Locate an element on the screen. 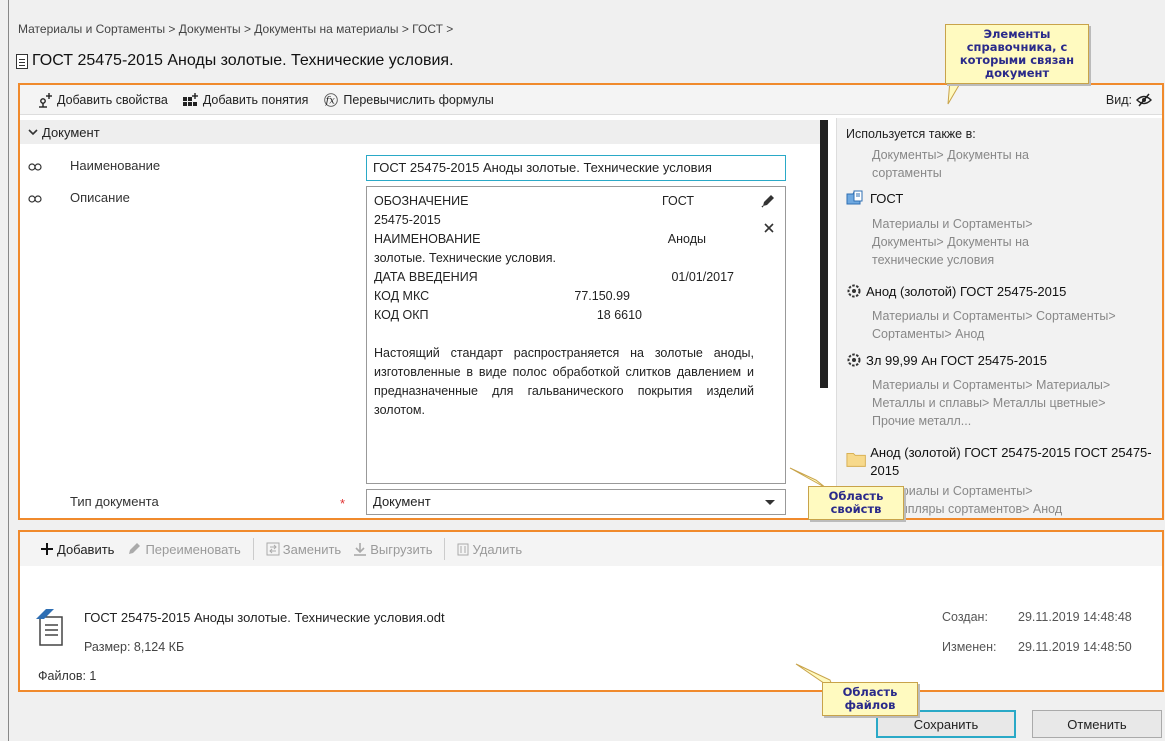  add-concepts-icon is located at coordinates (190, 99).